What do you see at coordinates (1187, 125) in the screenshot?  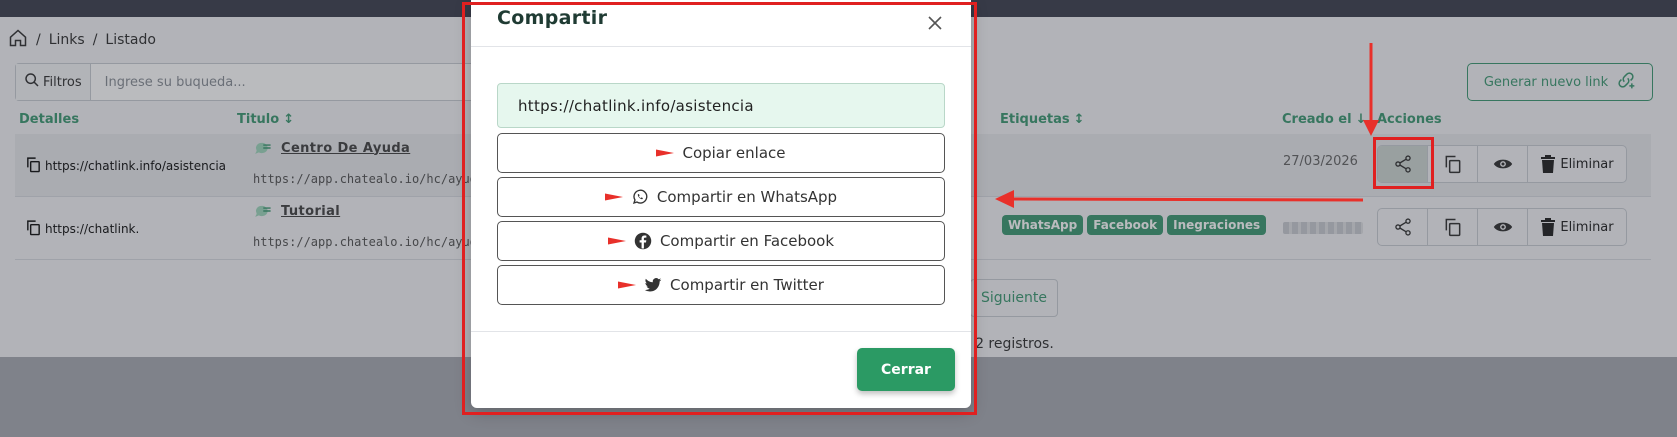 I see `annotation-arrows` at bounding box center [1187, 125].